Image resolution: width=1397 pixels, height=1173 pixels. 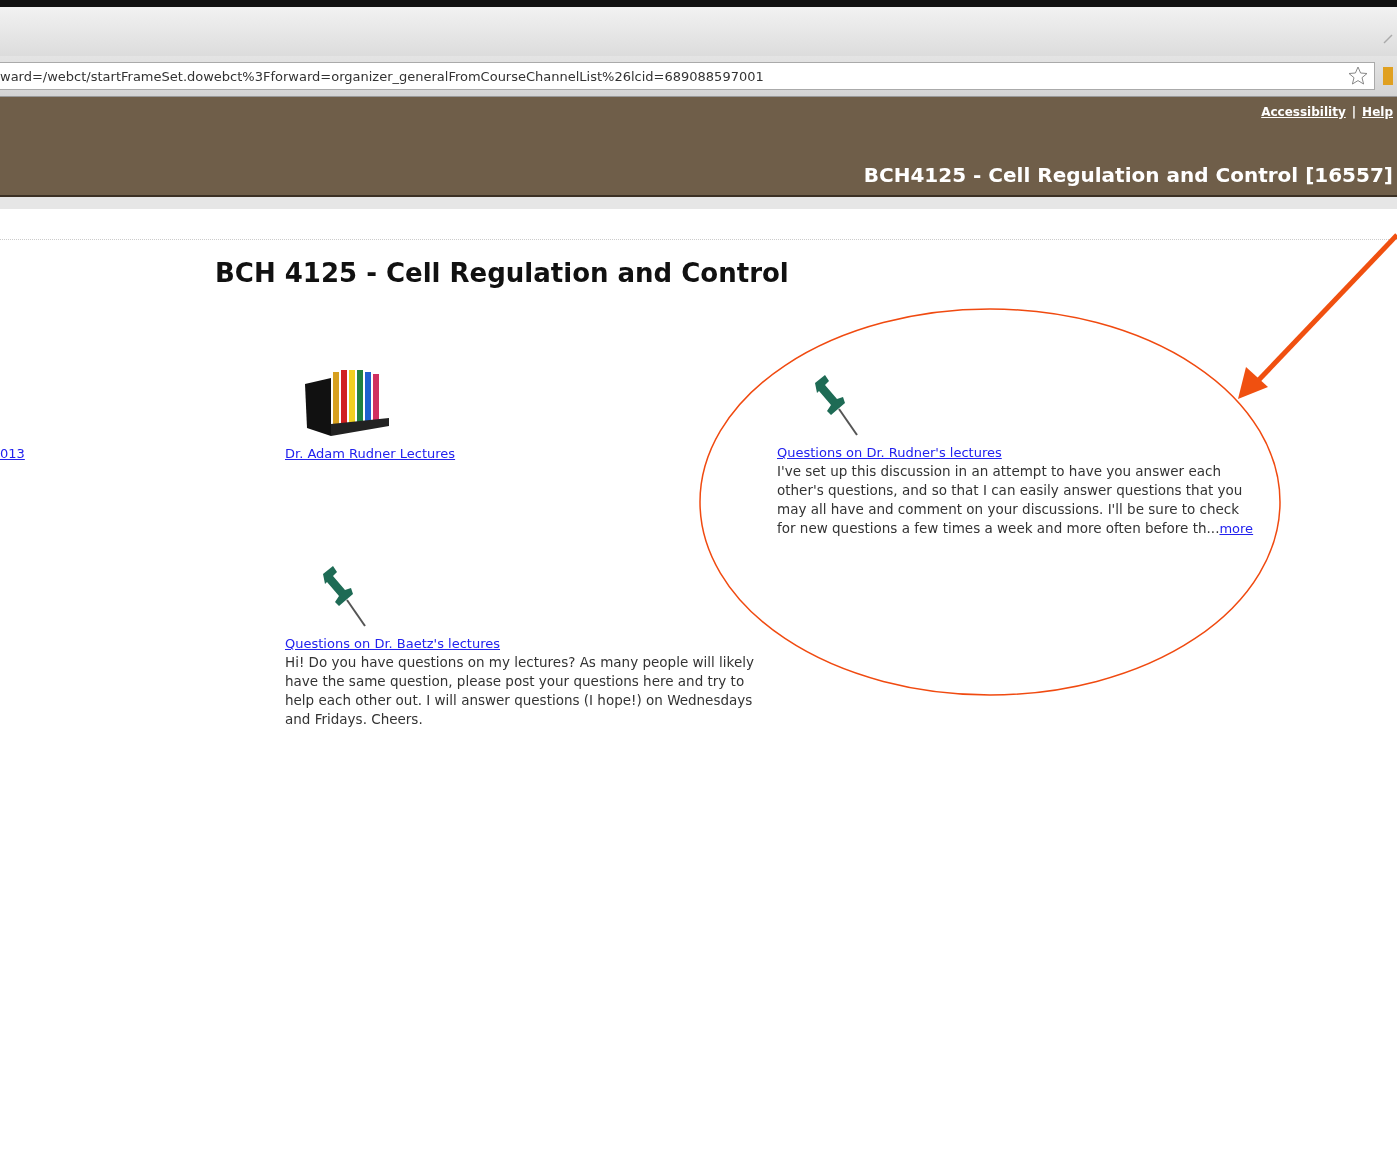 I want to click on extension-icon, so click(x=1388, y=76).